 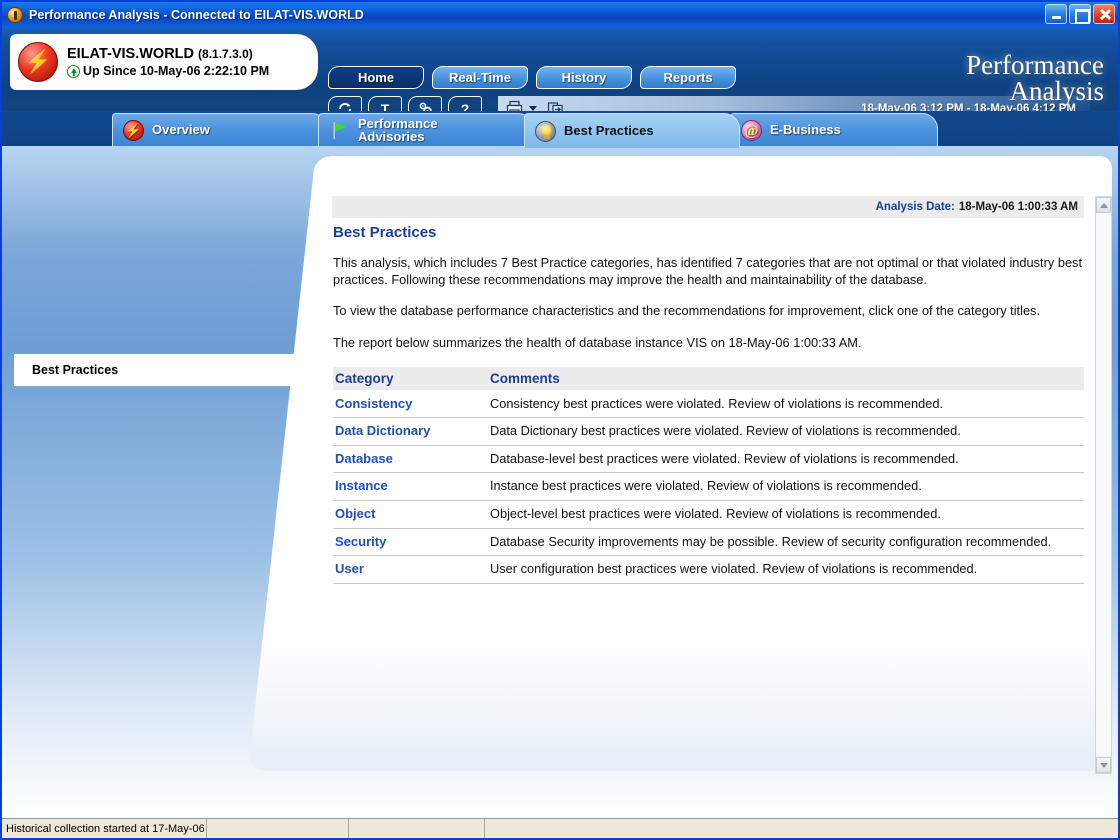 I want to click on settings-gear-icon, so click(x=425, y=106).